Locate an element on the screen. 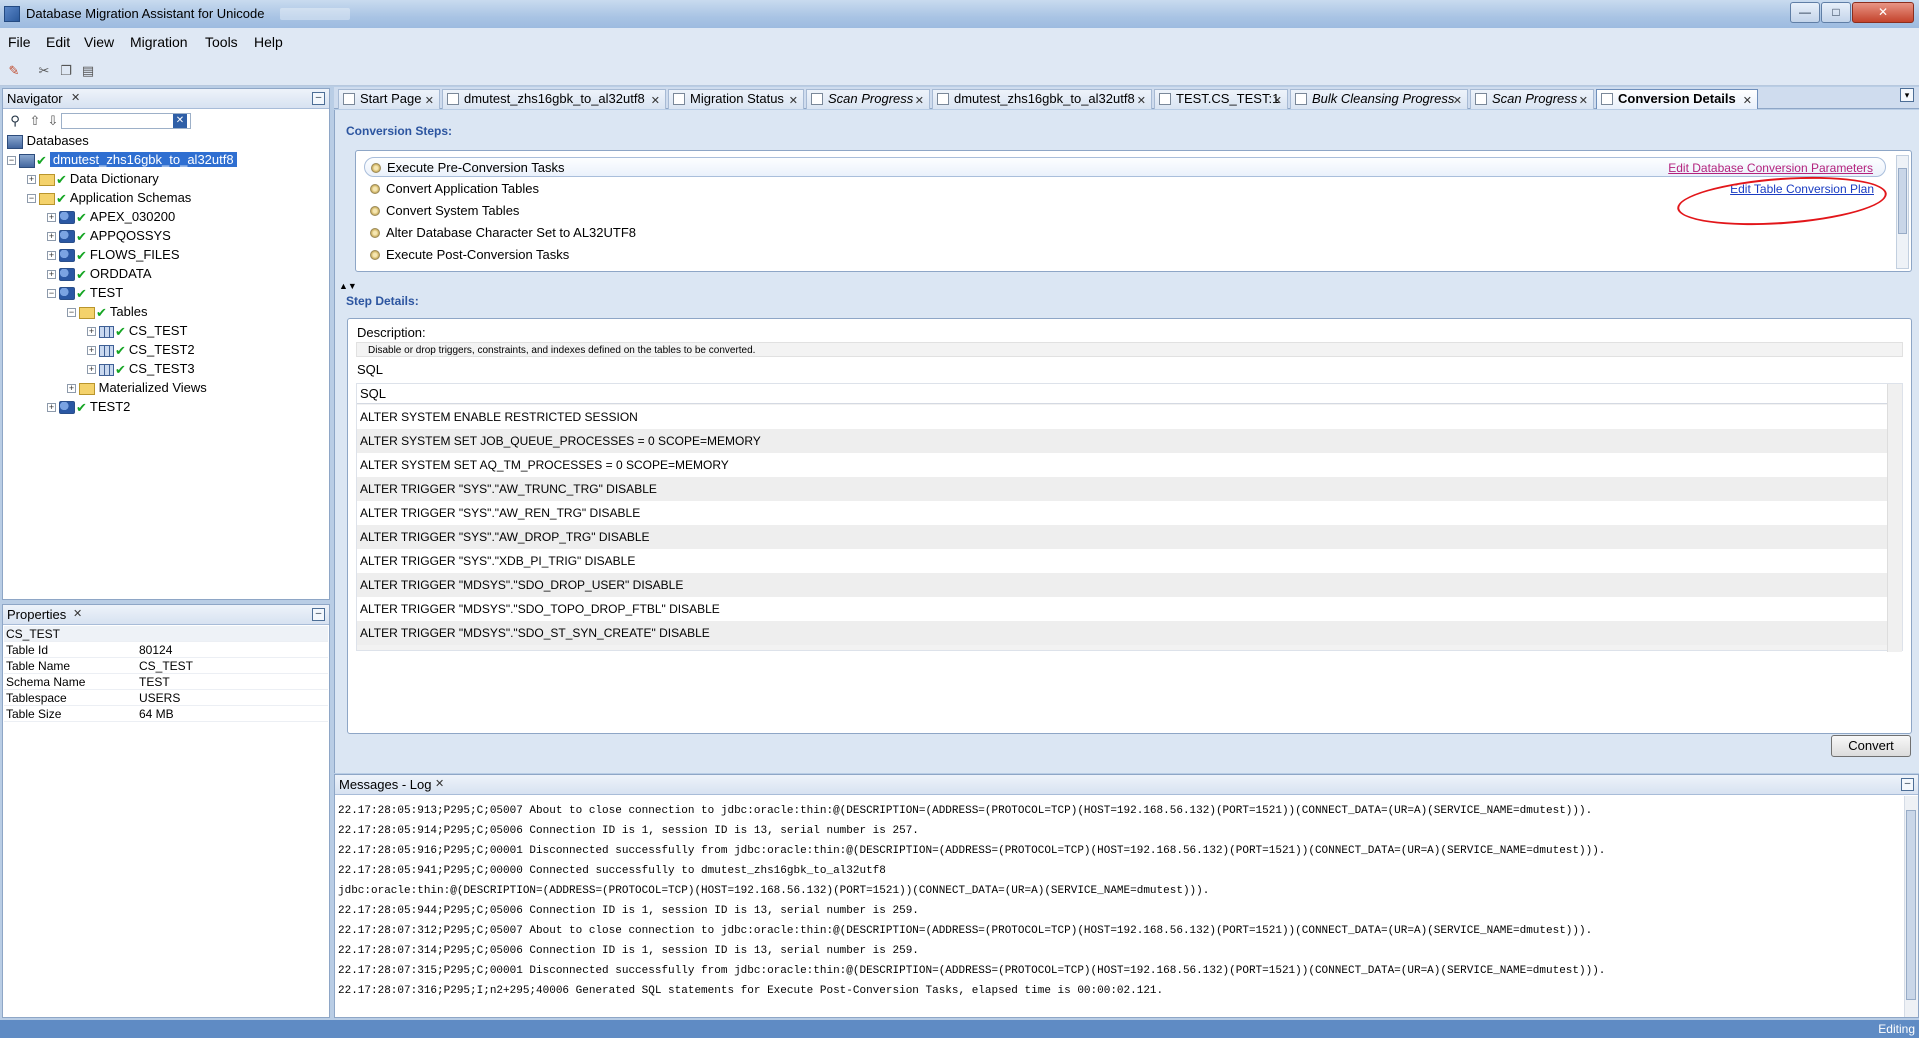 The width and height of the screenshot is (1919, 1038). step-execute-post-conversion: Execute Post-Conversion Tasks is located at coordinates (1125, 255).